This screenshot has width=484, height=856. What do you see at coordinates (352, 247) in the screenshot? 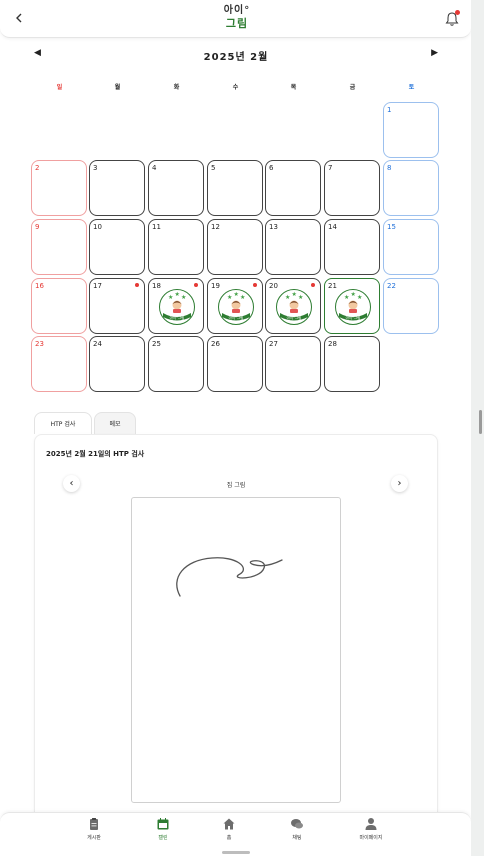
I see `calendar-day-14: 14` at bounding box center [352, 247].